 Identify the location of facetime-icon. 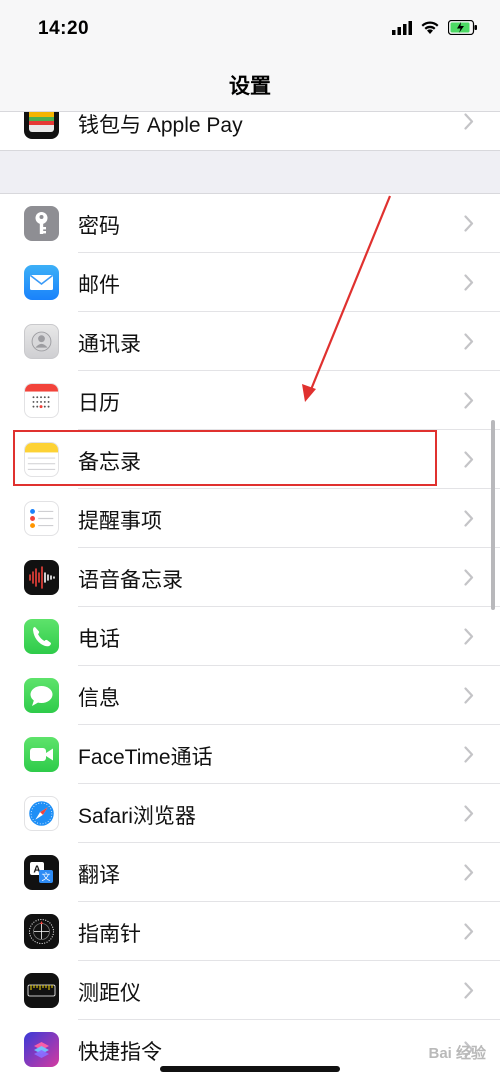
(41, 754).